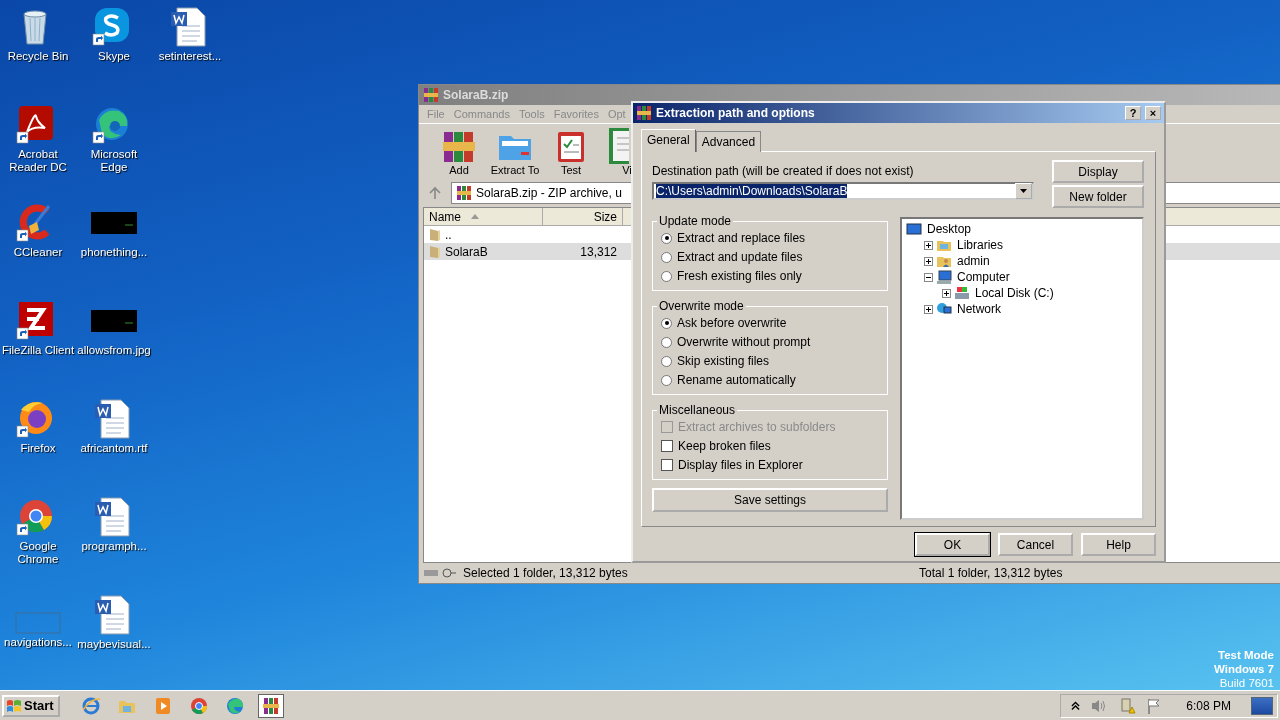 This screenshot has height=720, width=1280. I want to click on window-title: SolaraB.zip, so click(476, 95).